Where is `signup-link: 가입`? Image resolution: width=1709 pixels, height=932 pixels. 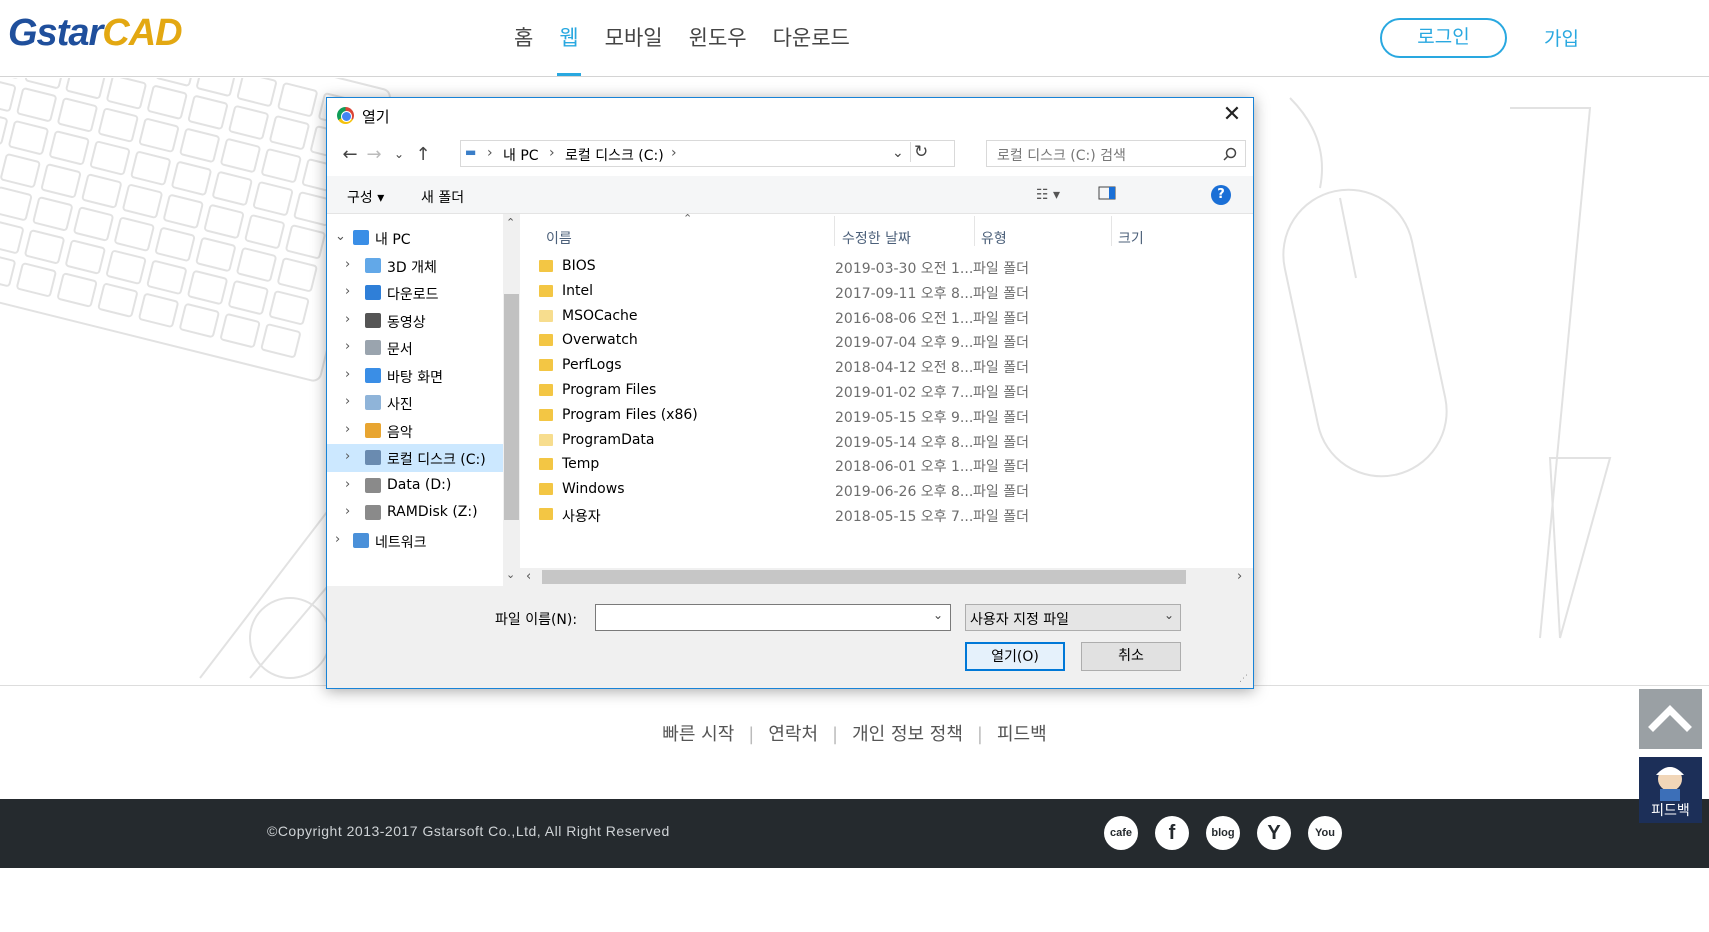 signup-link: 가입 is located at coordinates (1561, 37).